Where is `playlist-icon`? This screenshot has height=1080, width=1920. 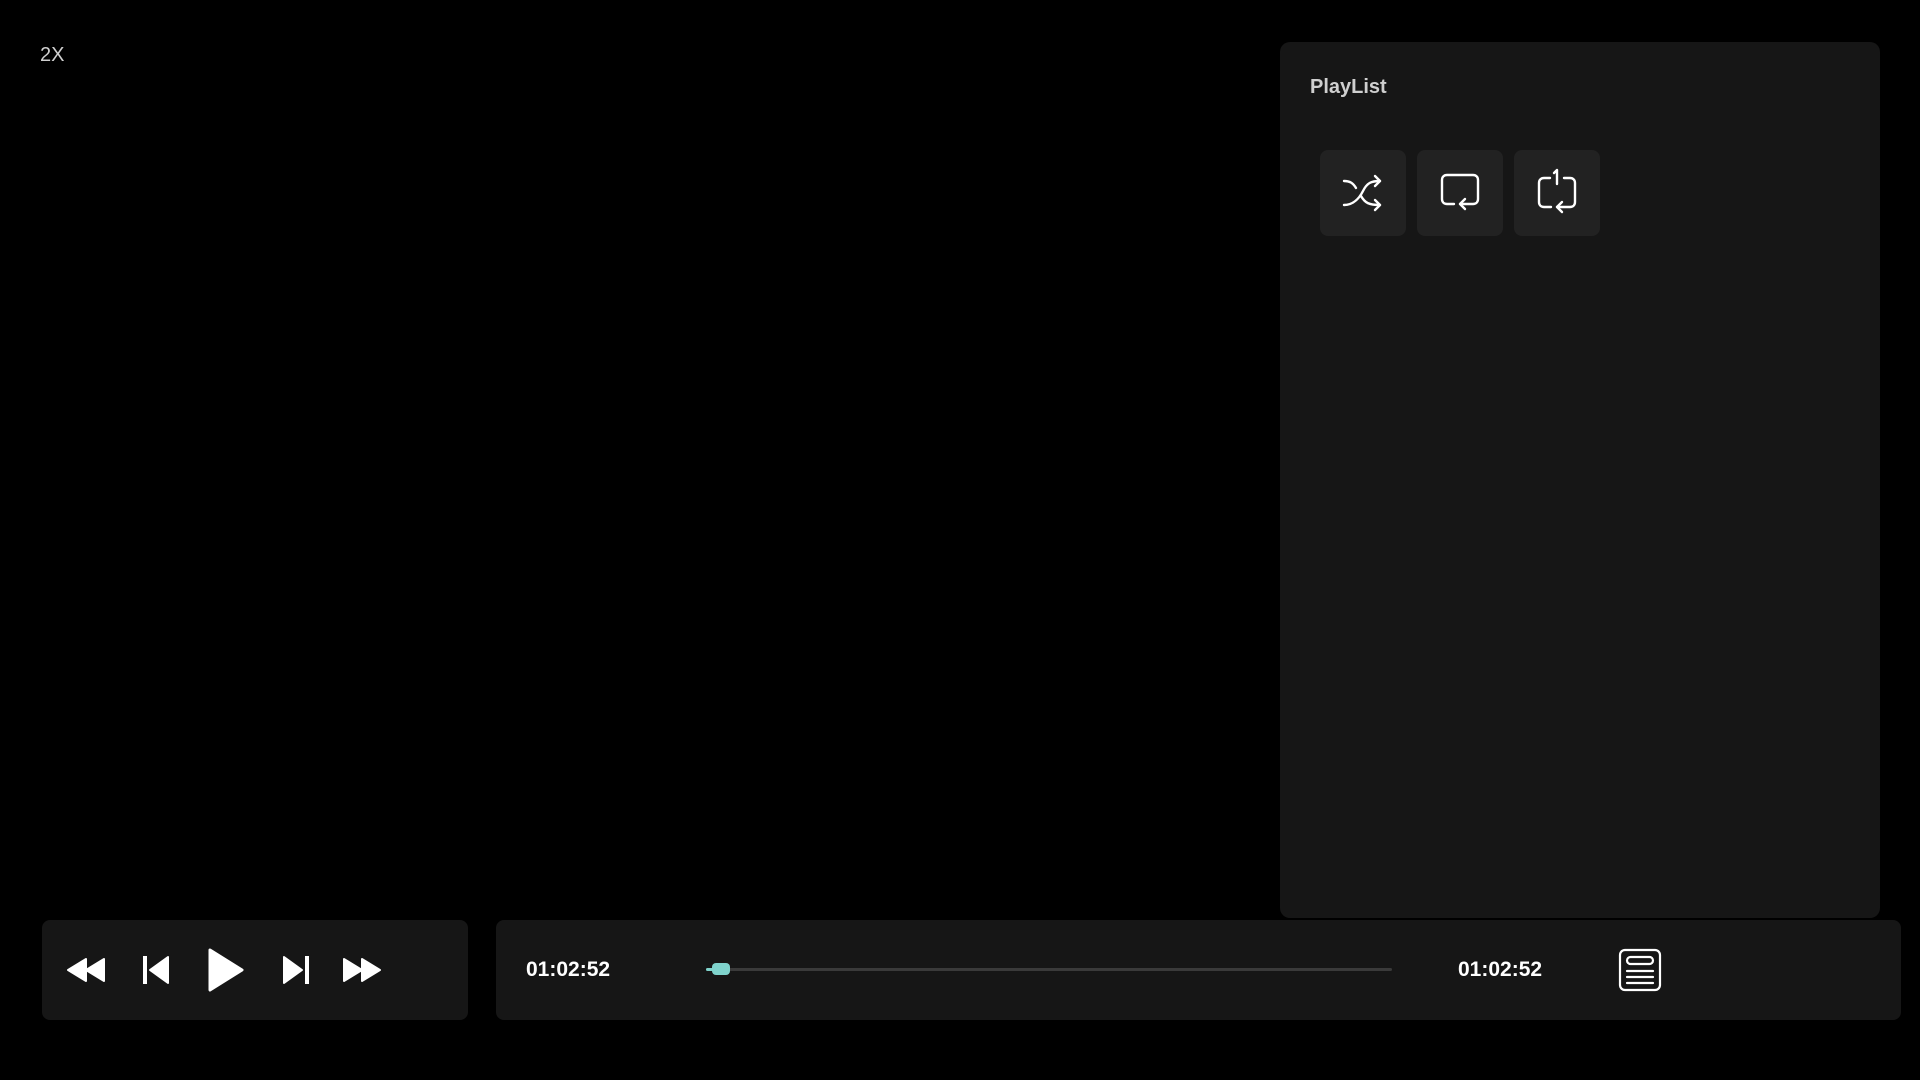
playlist-icon is located at coordinates (1640, 970).